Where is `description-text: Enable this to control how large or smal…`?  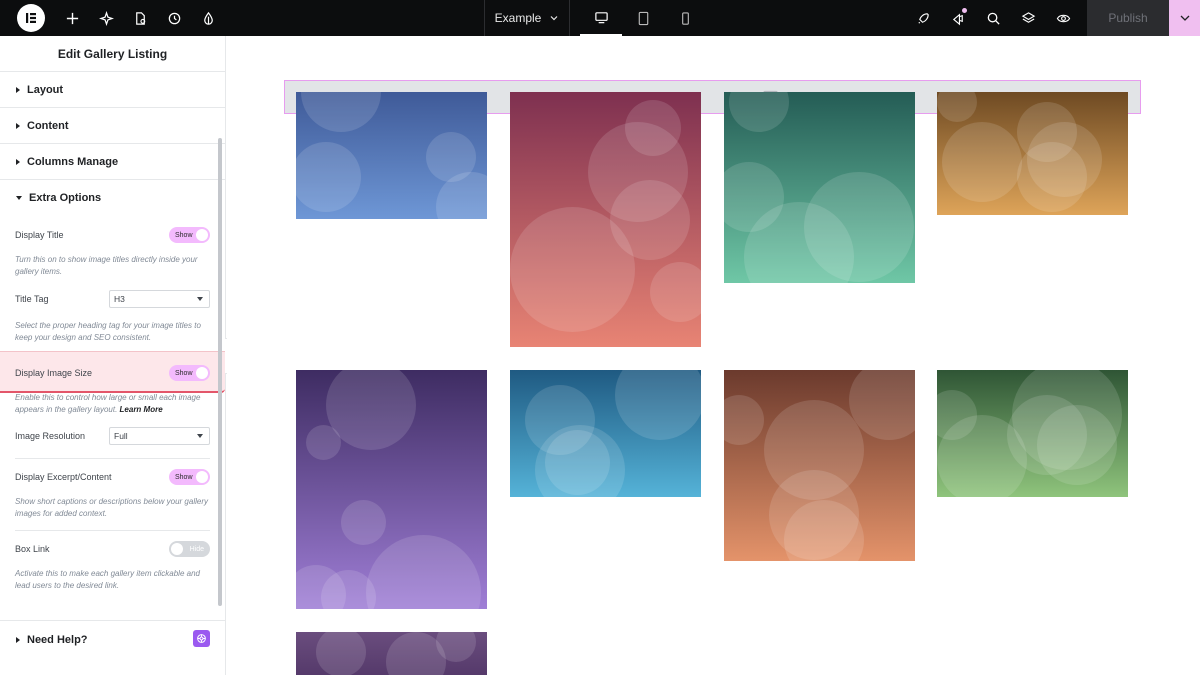 description-text: Enable this to control how large or smal… is located at coordinates (108, 403).